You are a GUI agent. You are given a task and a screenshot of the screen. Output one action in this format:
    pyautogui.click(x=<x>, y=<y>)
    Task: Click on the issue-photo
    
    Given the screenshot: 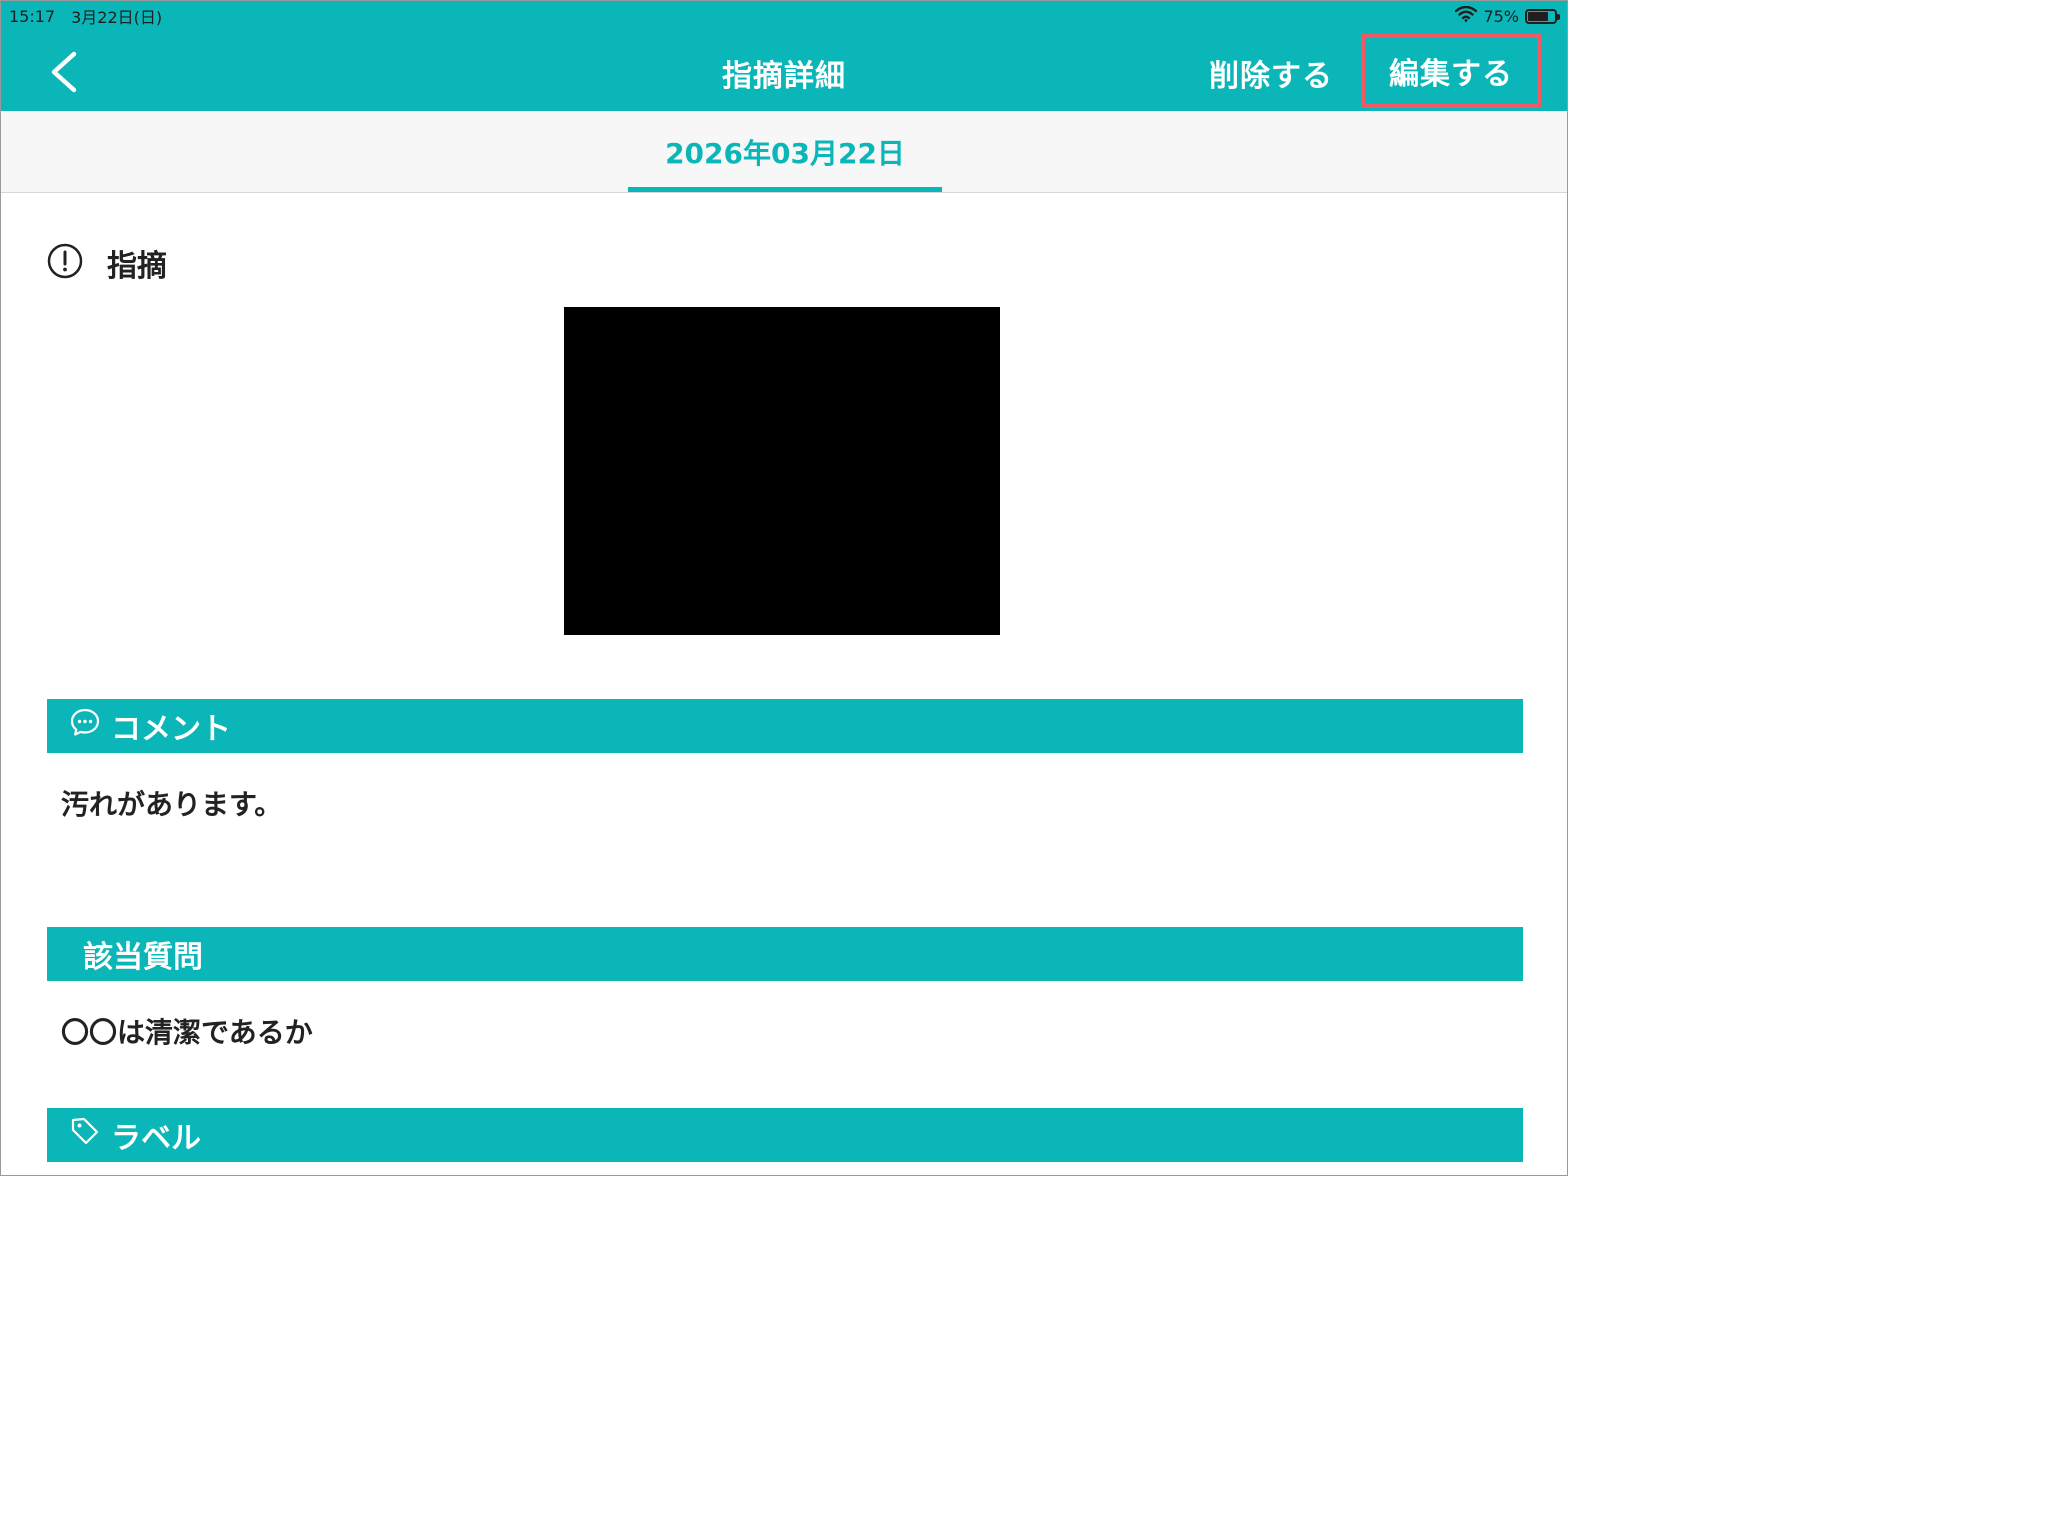 What is the action you would take?
    pyautogui.click(x=782, y=471)
    